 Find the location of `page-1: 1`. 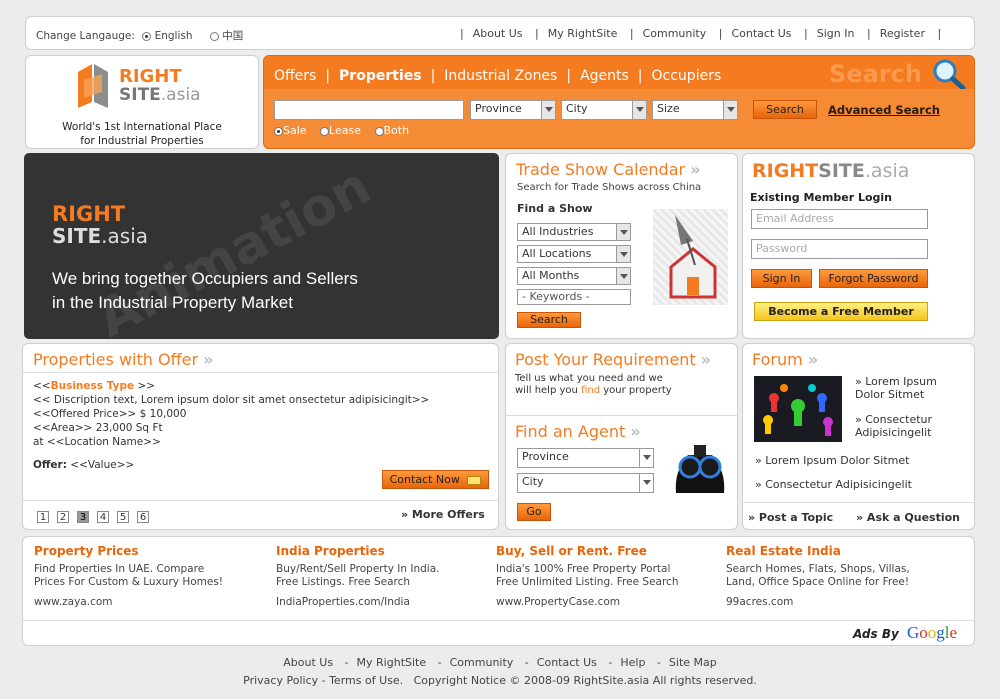

page-1: 1 is located at coordinates (43, 517).